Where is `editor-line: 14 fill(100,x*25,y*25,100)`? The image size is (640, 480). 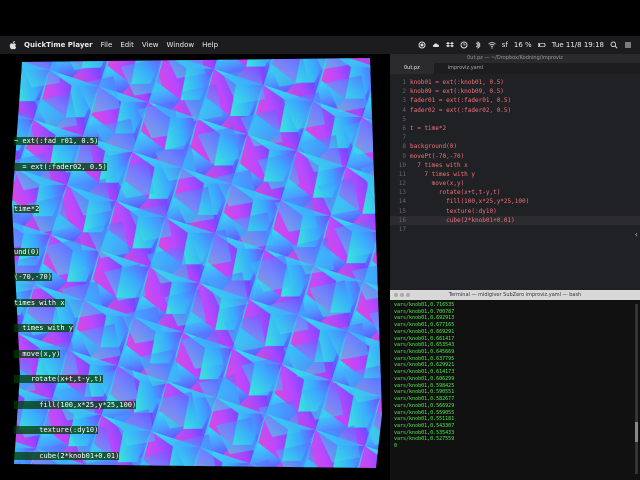
editor-line: 14 fill(100,x*25,y*25,100) is located at coordinates (515, 201).